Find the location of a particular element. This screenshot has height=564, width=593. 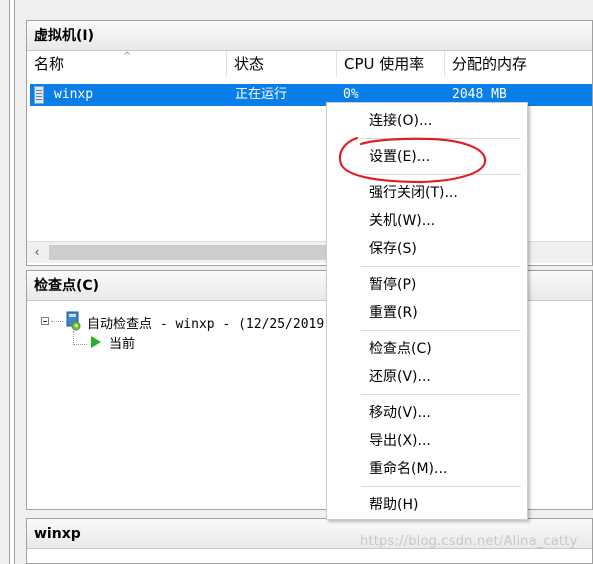

menu-item-help: 帮助(H) is located at coordinates (427, 505).